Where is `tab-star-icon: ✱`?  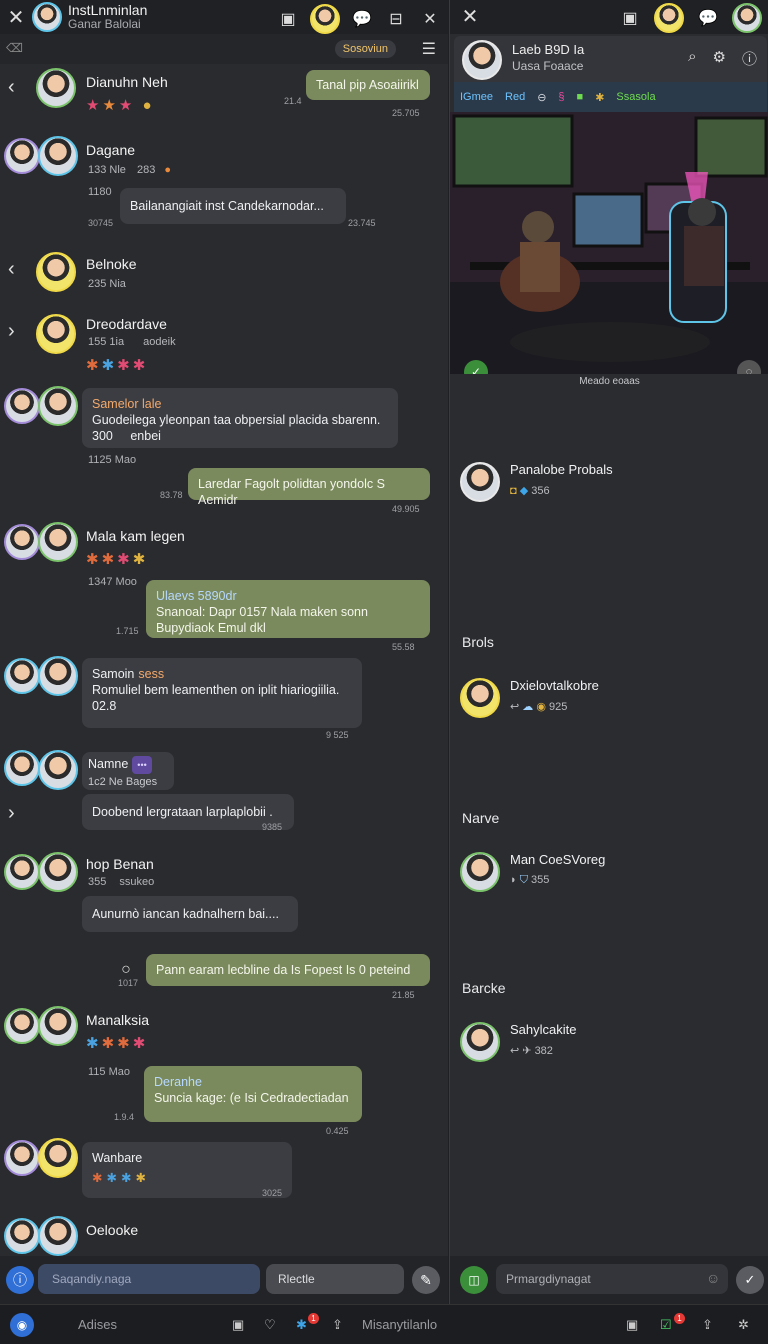 tab-star-icon: ✱ is located at coordinates (599, 97).